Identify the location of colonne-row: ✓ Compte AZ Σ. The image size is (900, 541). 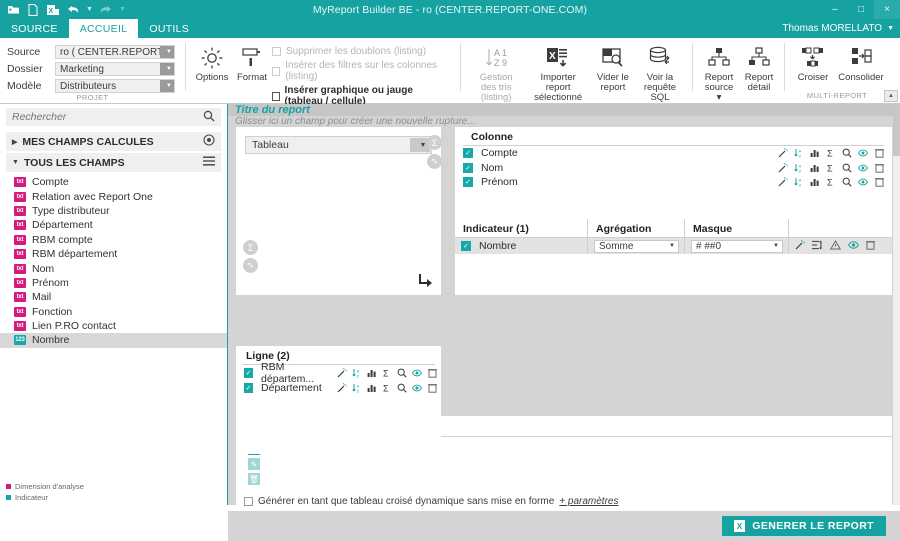
(673, 153).